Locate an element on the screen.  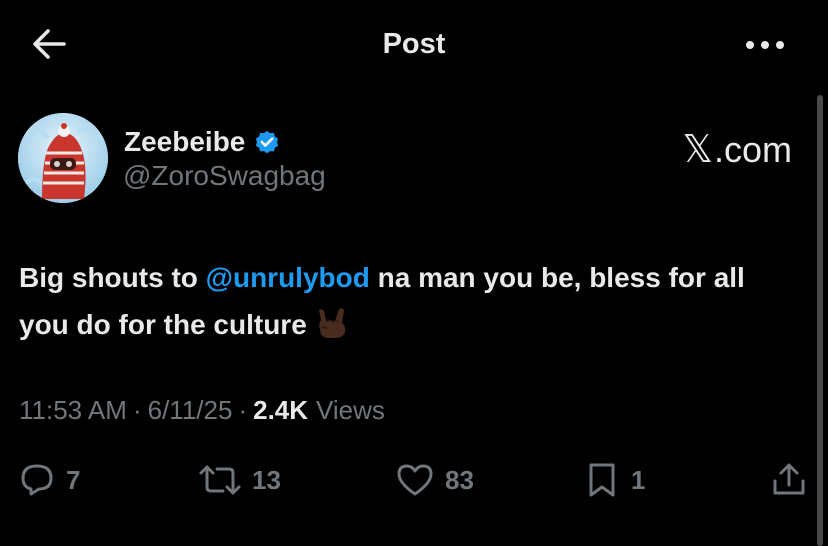
tweet-text-before: Big shouts to is located at coordinates (112, 277).